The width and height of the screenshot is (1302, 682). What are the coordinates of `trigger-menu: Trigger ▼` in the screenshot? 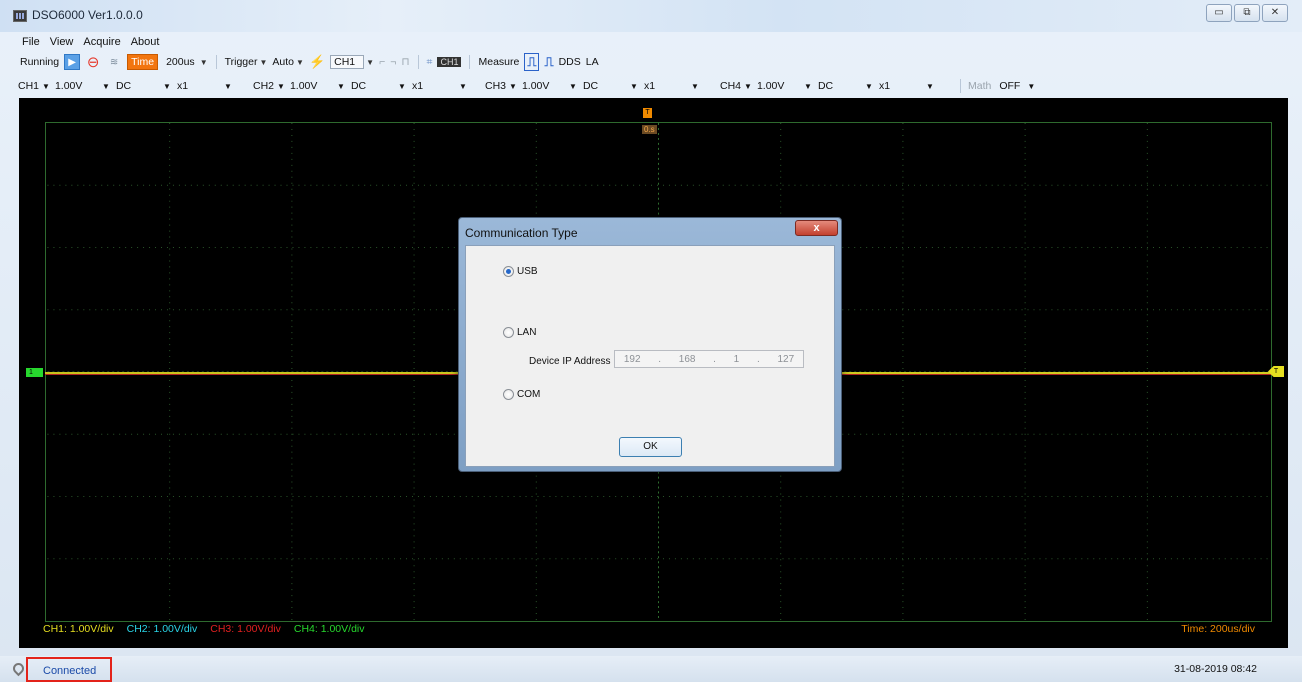 It's located at (246, 62).